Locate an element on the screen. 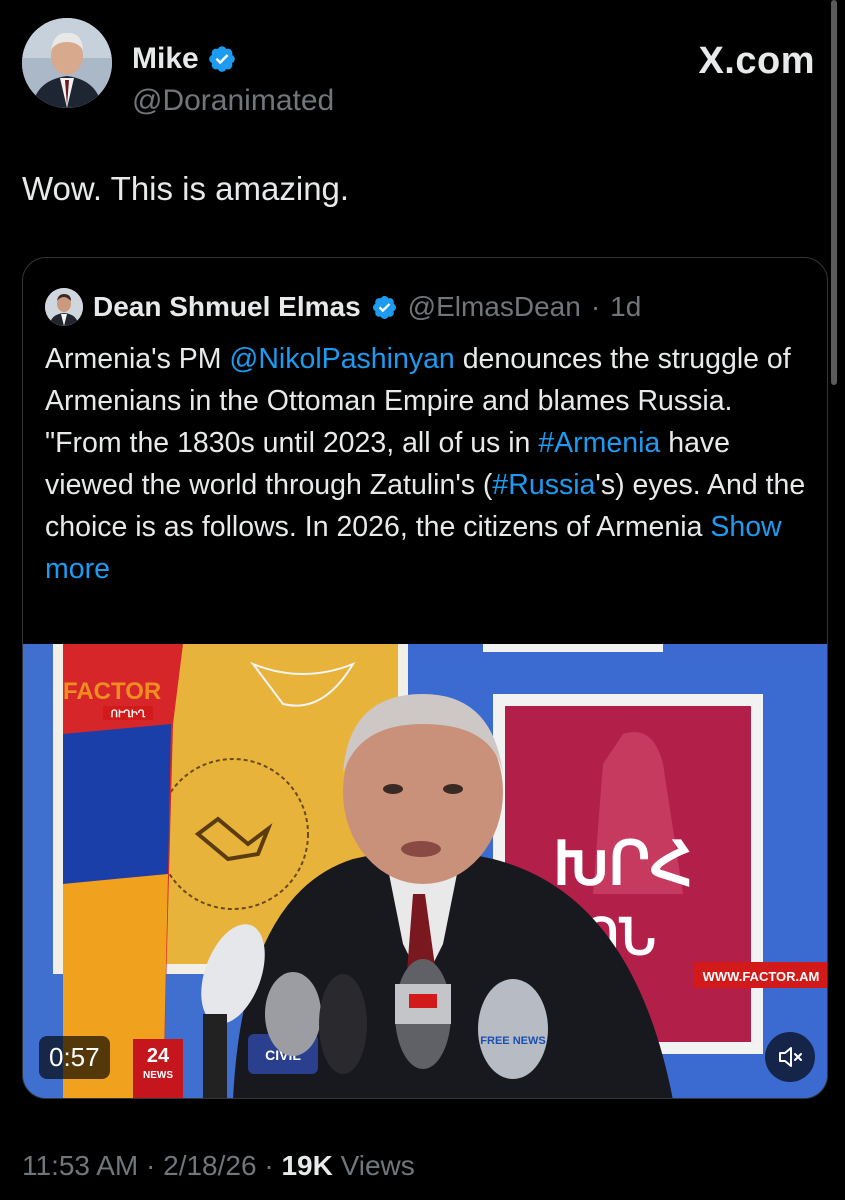  speaker-muted-icon is located at coordinates (790, 1057).